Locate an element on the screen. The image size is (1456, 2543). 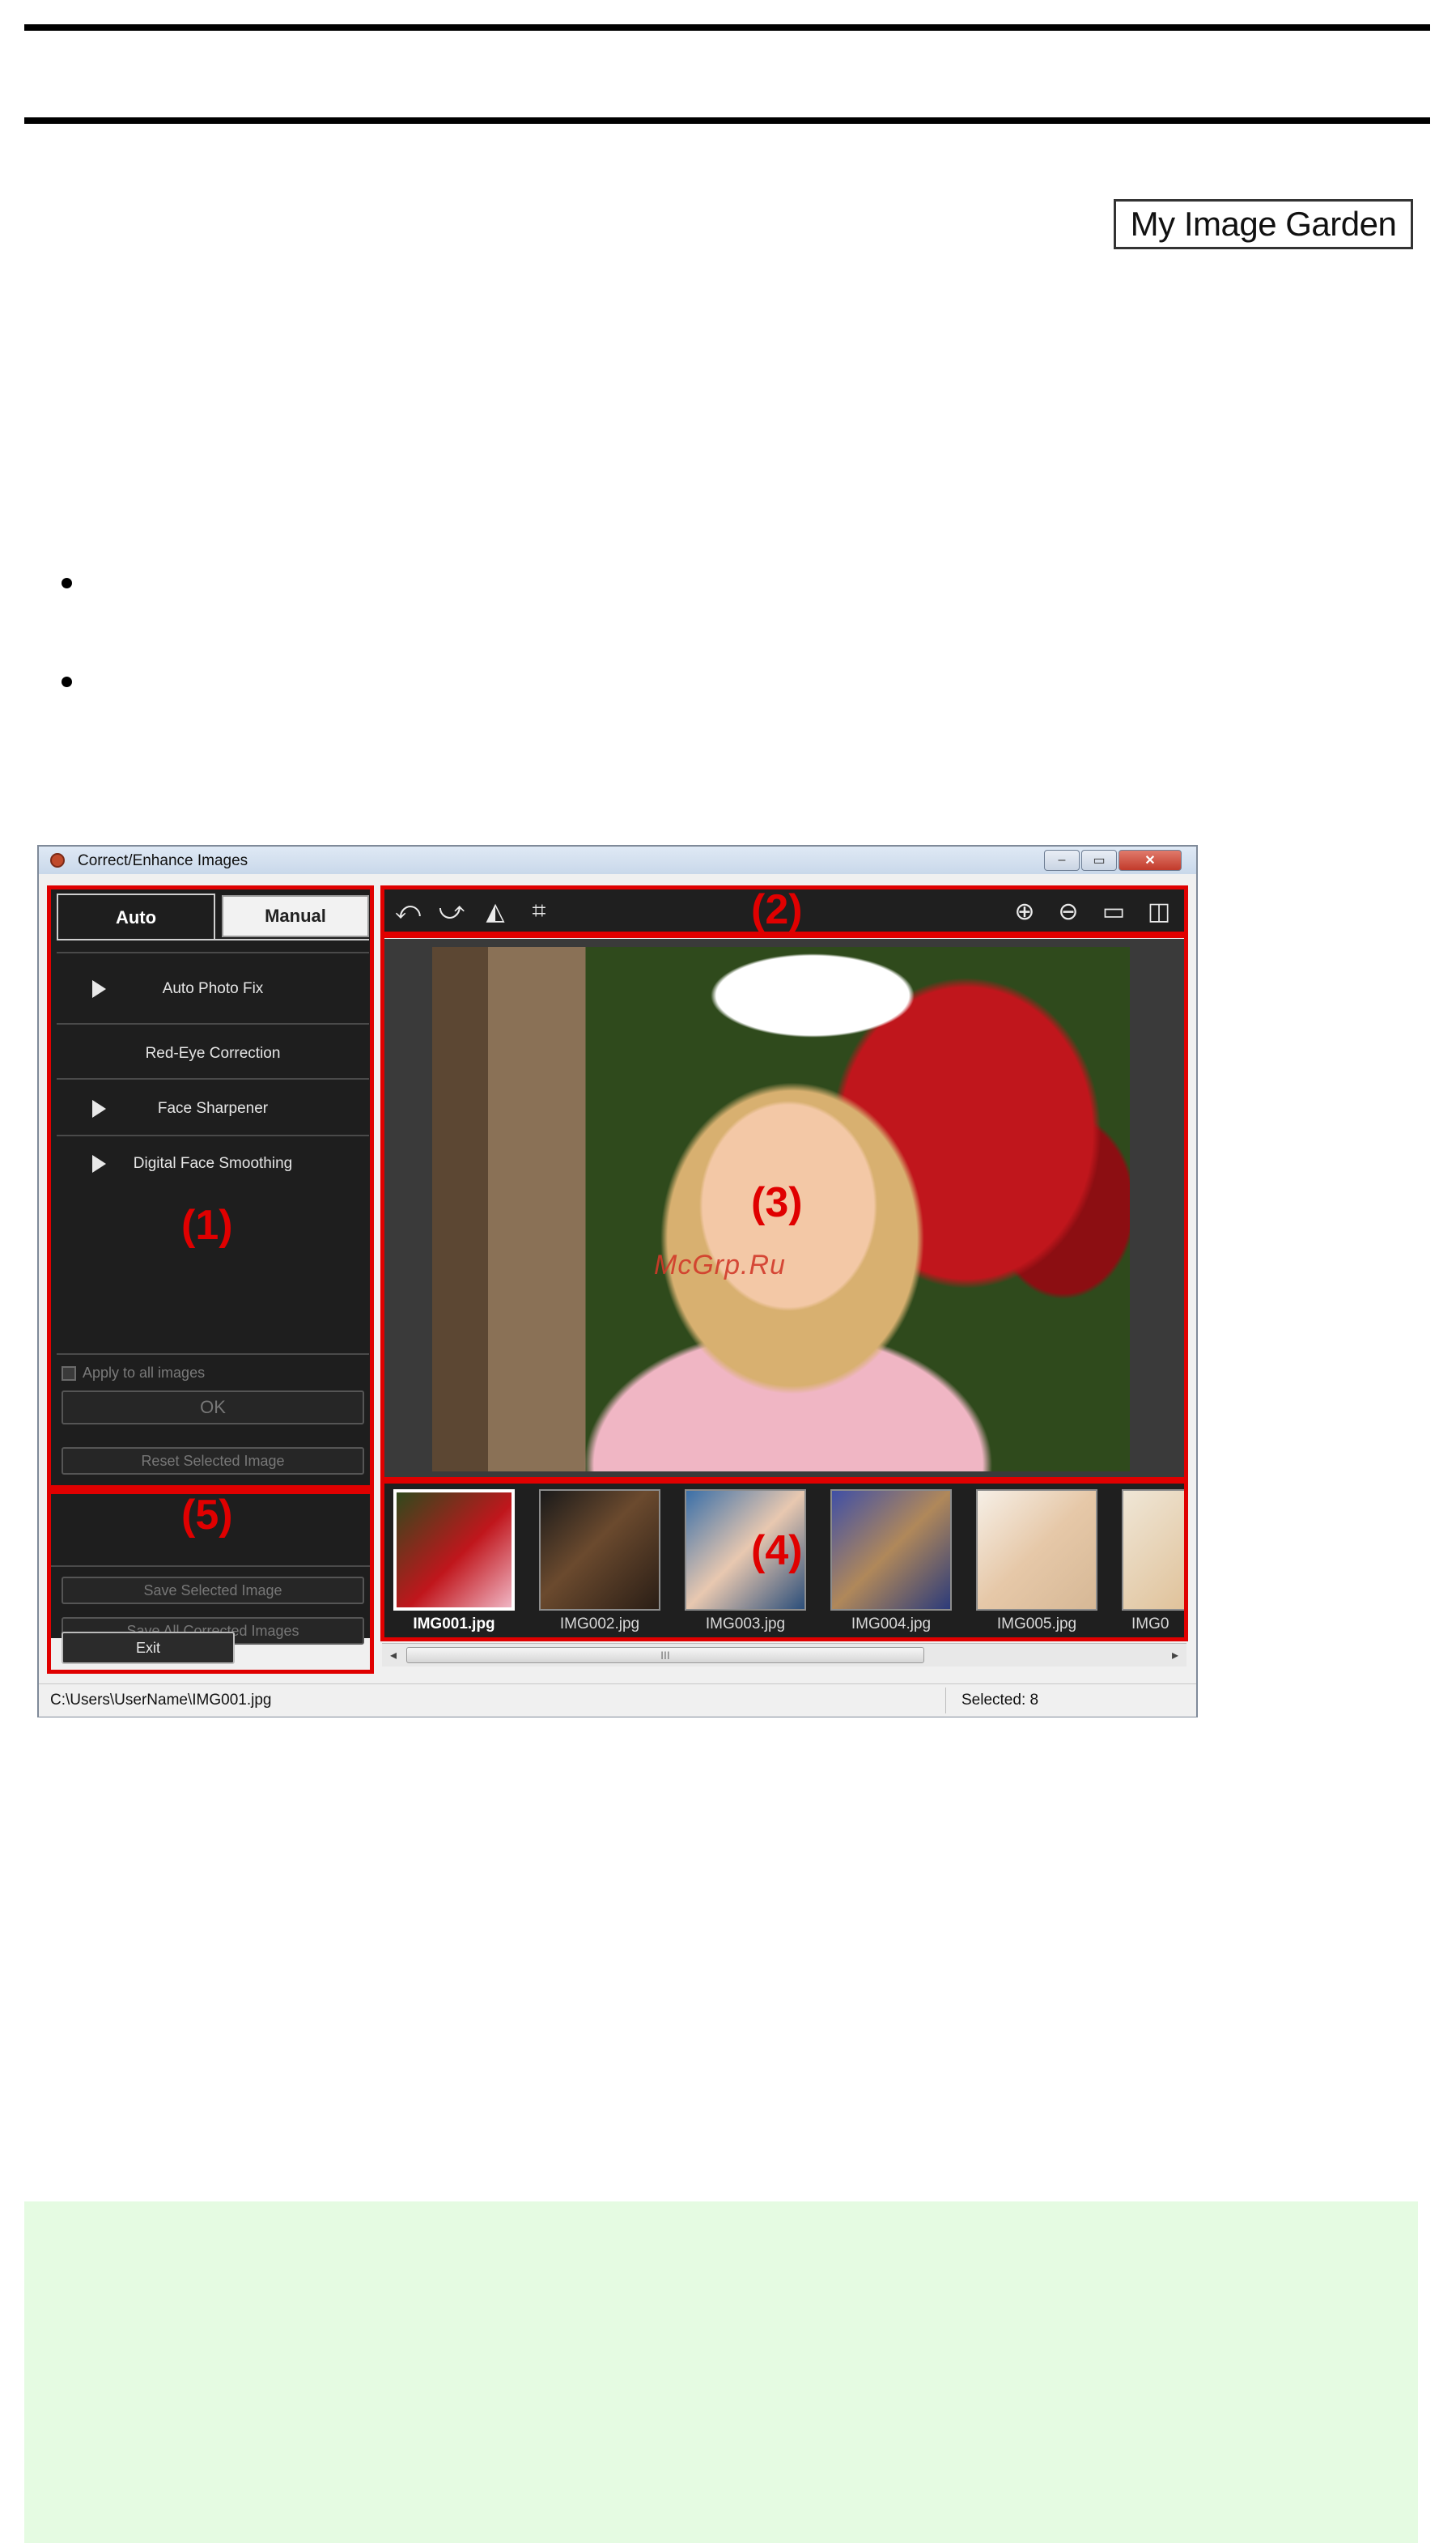
rotate-left-icon: ⤺ is located at coordinates (408, 912).